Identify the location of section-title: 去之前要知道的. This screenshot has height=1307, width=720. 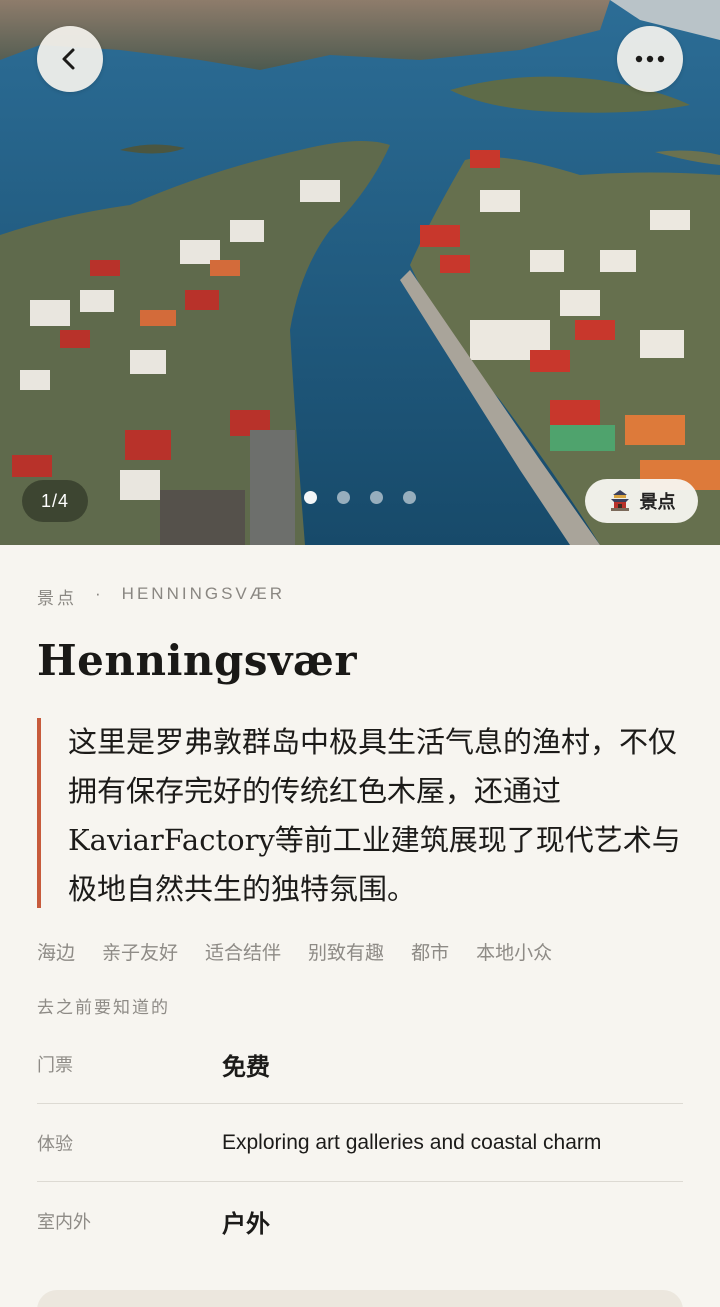
(103, 1007).